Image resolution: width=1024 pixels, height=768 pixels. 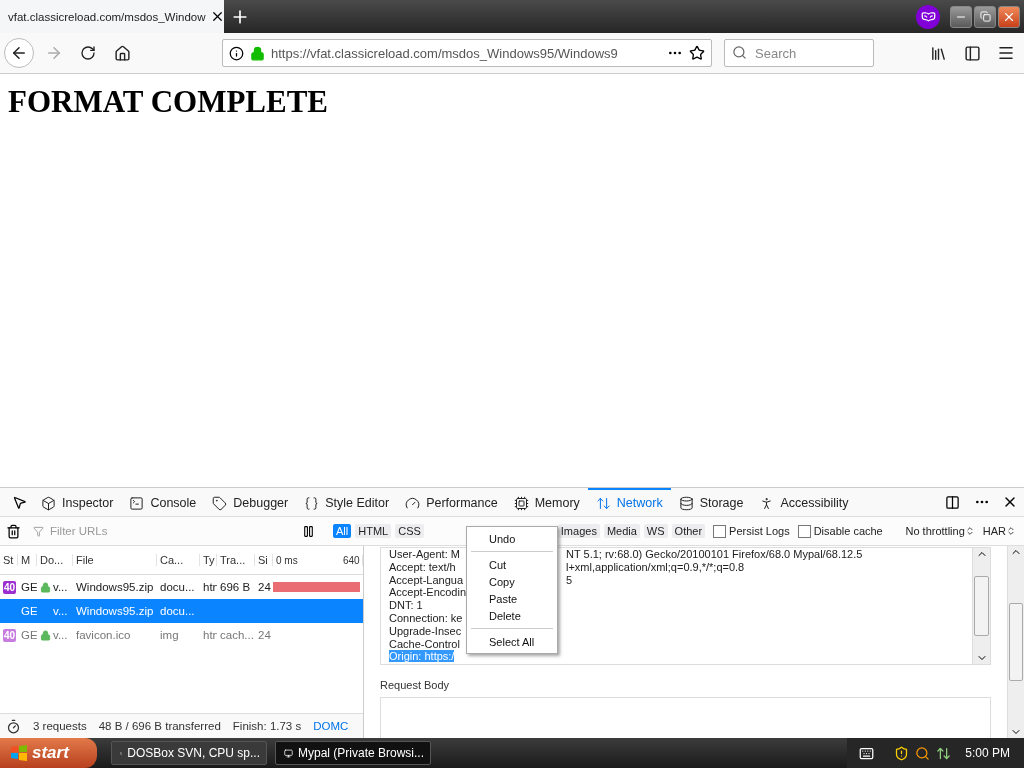 What do you see at coordinates (426, 618) in the screenshot?
I see `header-line: Connection: ke` at bounding box center [426, 618].